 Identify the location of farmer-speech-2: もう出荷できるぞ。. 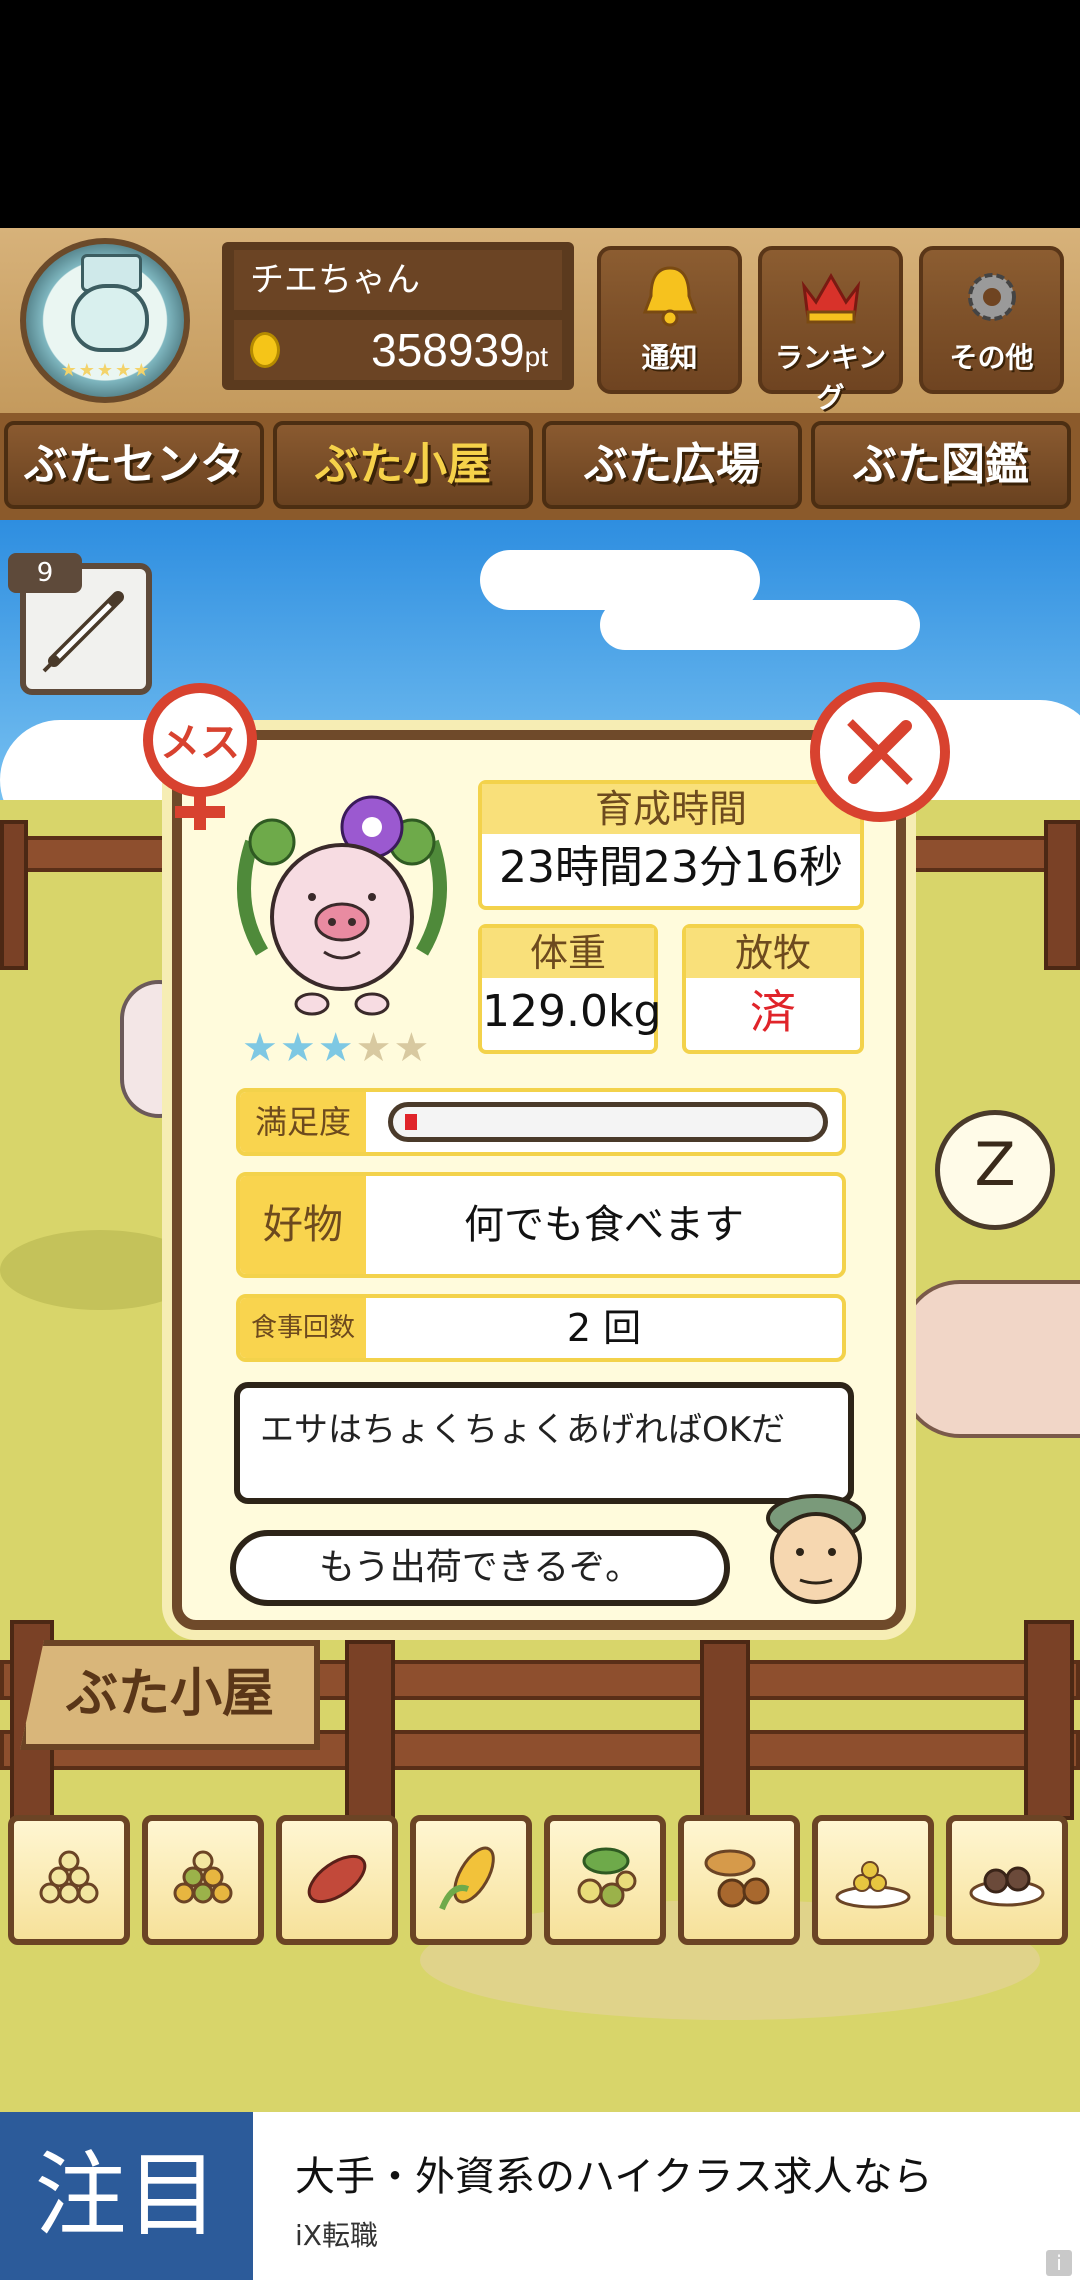
(480, 1568).